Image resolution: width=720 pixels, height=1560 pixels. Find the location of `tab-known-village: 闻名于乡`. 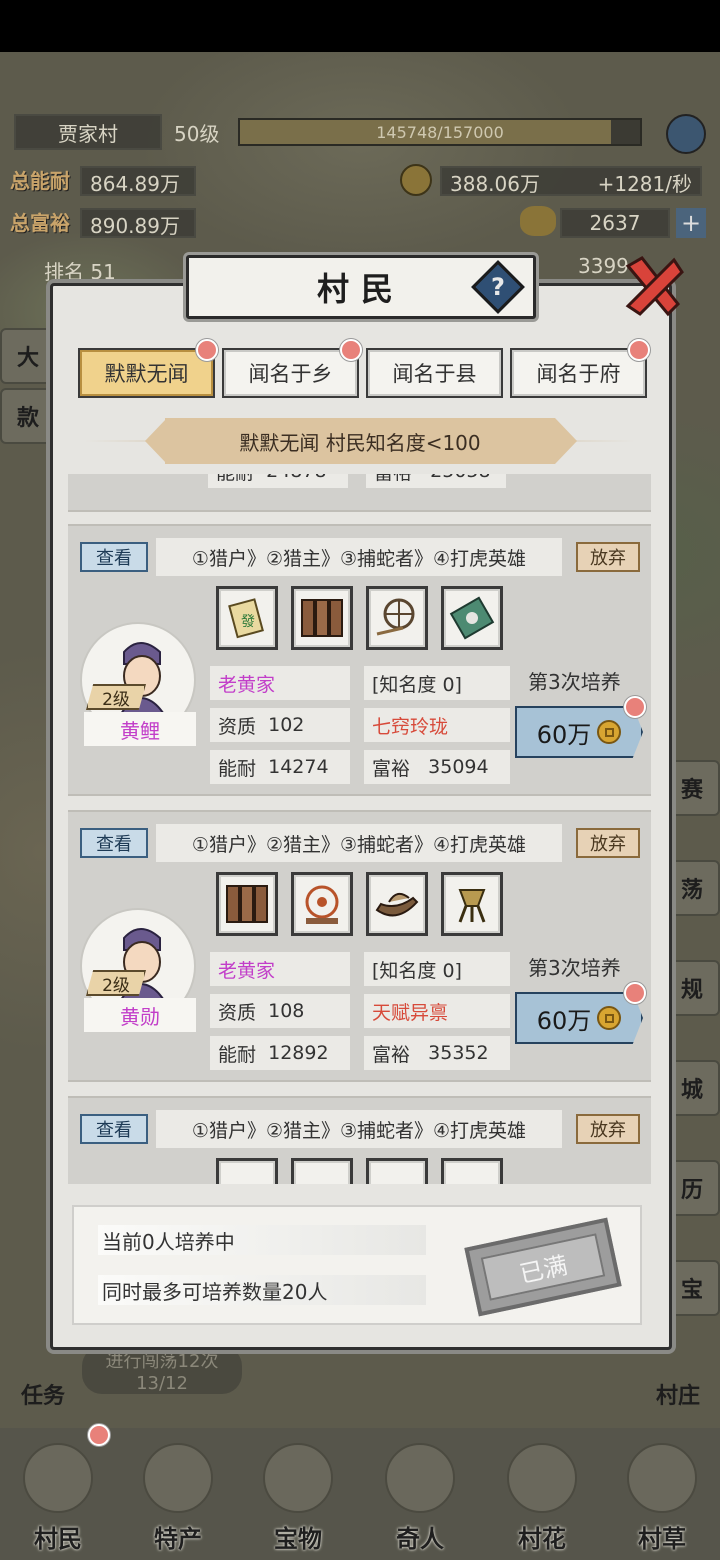

tab-known-village: 闻名于乡 is located at coordinates (290, 373).